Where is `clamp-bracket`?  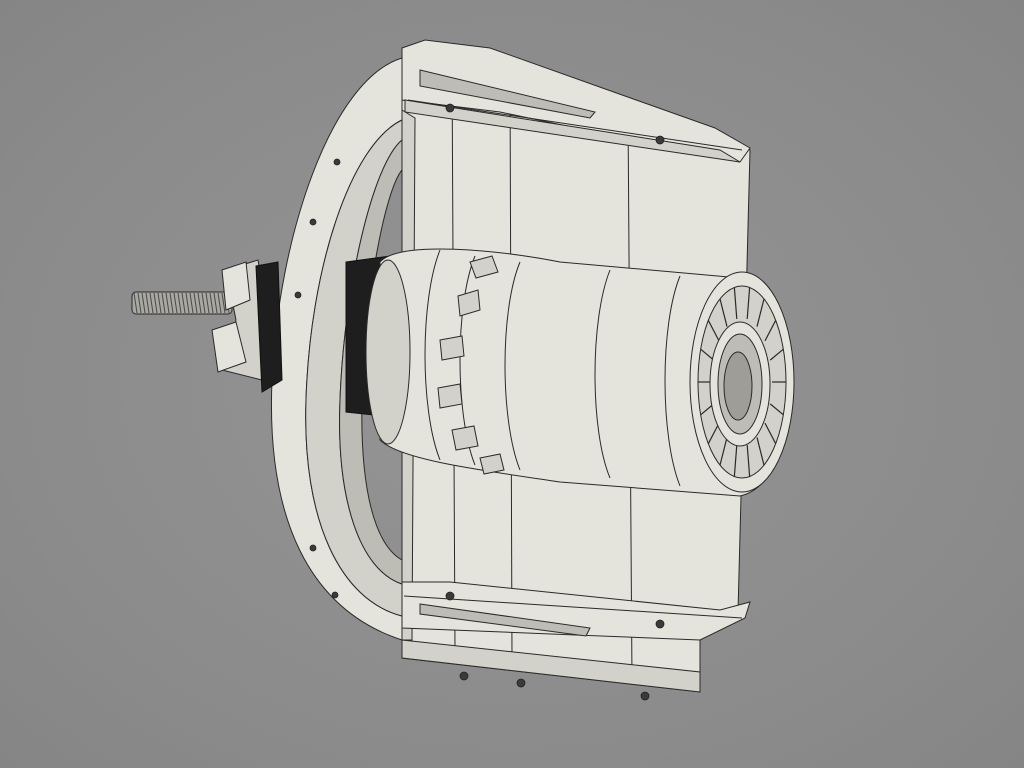 clamp-bracket is located at coordinates (247, 326).